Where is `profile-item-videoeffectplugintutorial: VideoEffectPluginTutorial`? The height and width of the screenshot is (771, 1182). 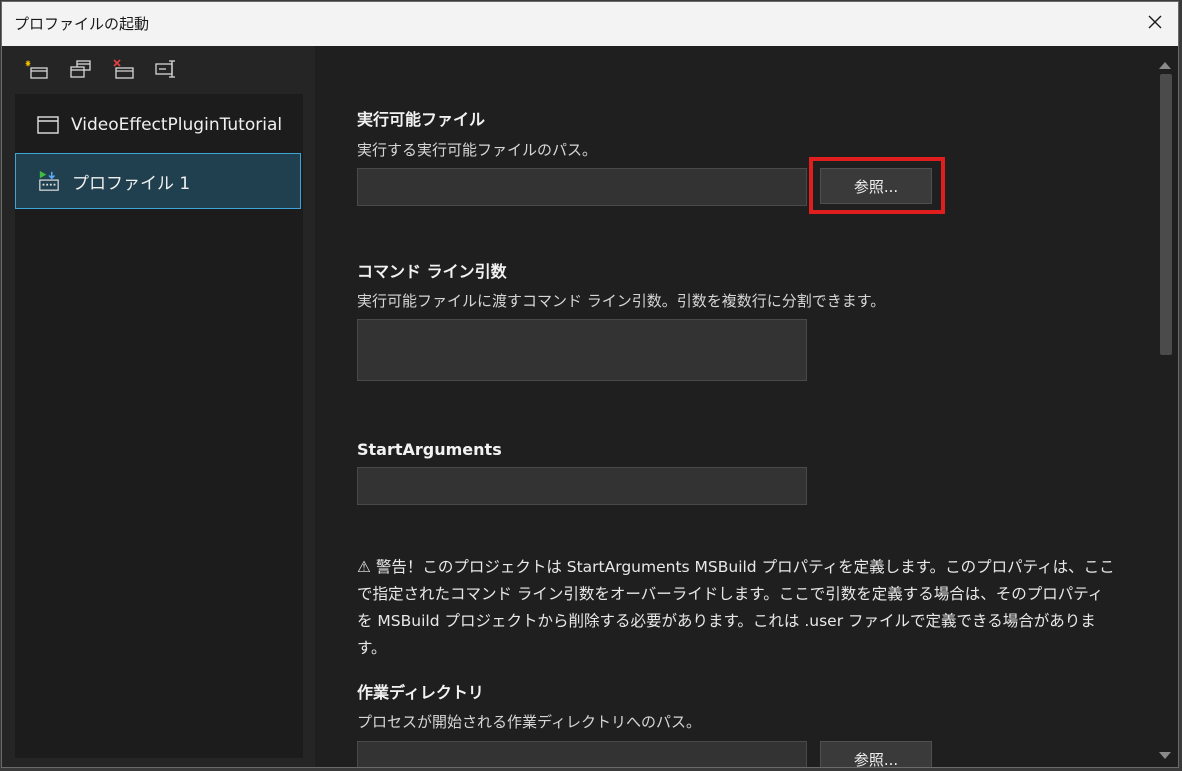 profile-item-videoeffectplugintutorial: VideoEffectPluginTutorial is located at coordinates (158, 125).